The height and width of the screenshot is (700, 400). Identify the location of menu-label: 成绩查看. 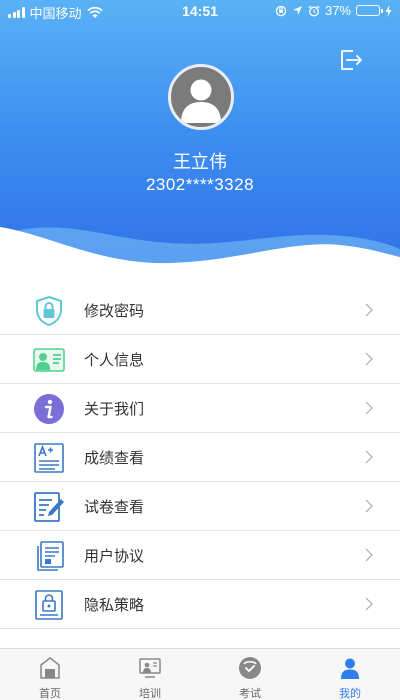
(114, 458).